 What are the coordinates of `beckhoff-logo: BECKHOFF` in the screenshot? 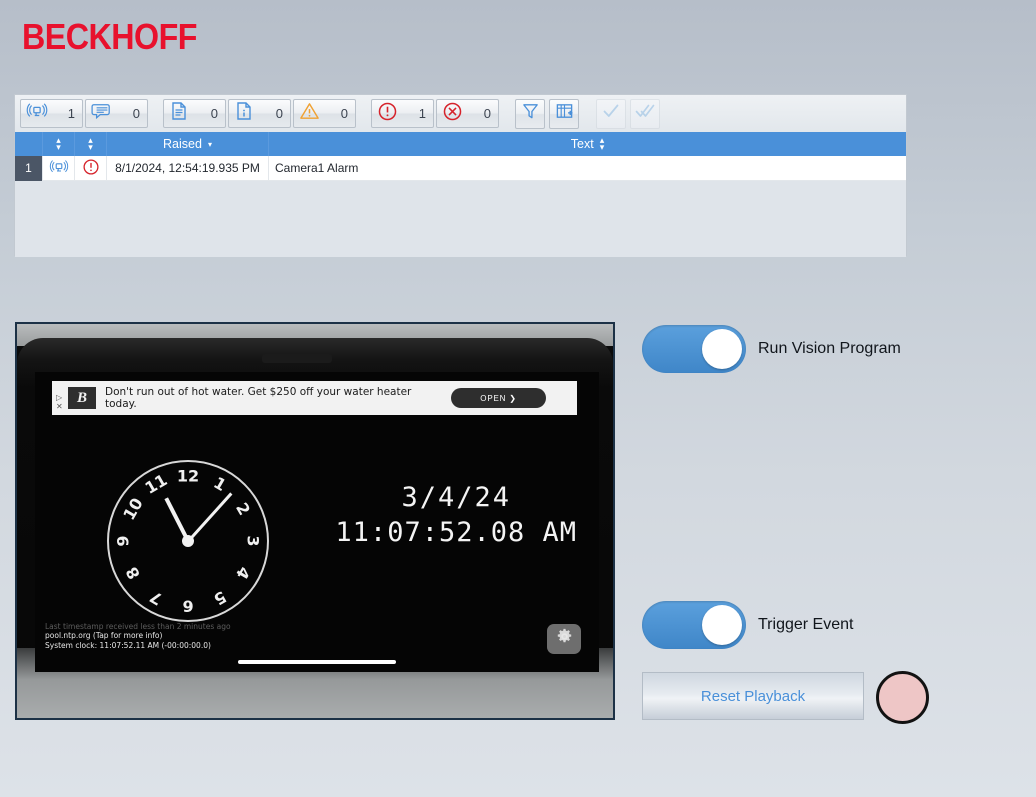 It's located at (109, 37).